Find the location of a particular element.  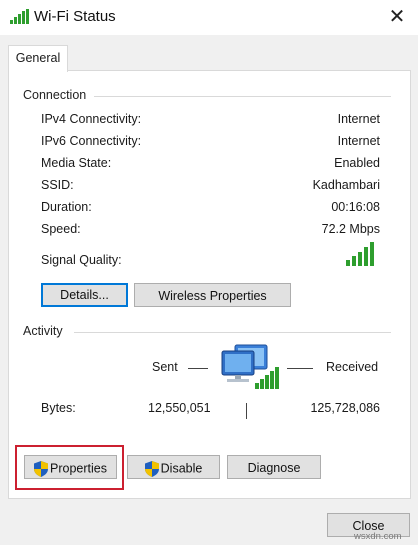

network-computers-icon is located at coordinates (250, 366).